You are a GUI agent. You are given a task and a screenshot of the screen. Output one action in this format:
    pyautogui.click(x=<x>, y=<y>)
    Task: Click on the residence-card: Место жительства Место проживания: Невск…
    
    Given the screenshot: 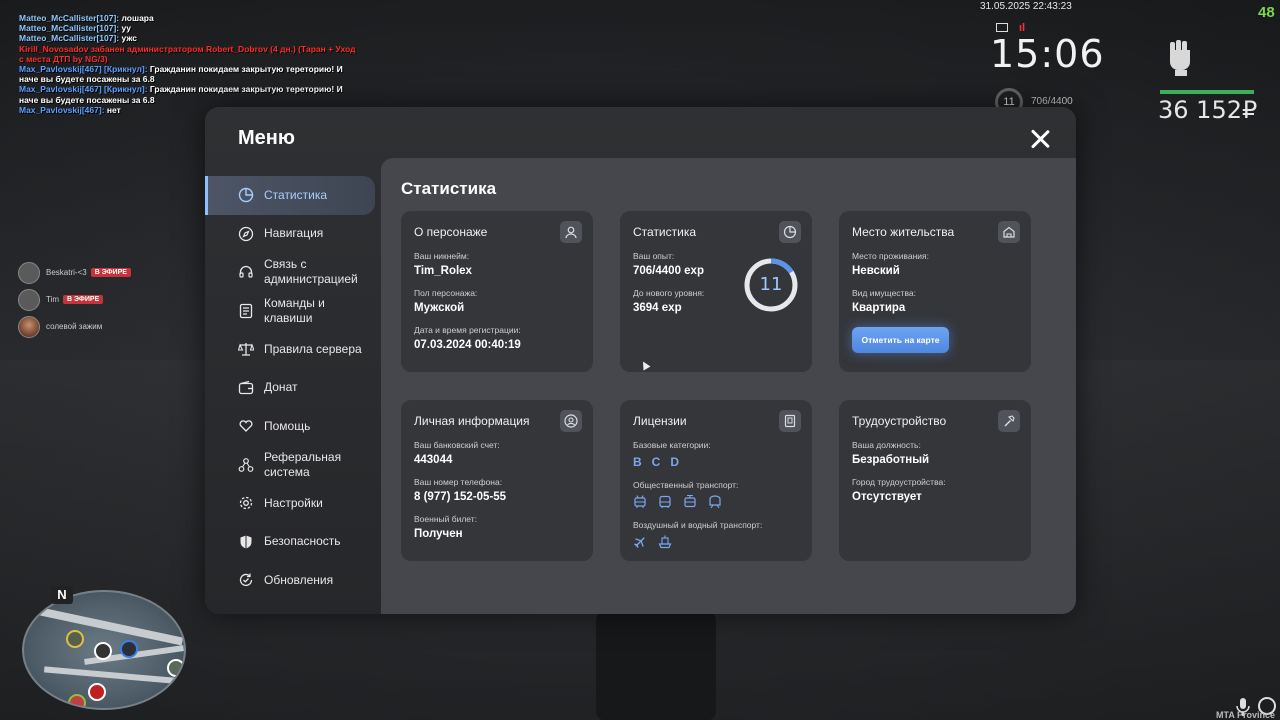 What is the action you would take?
    pyautogui.click(x=935, y=291)
    